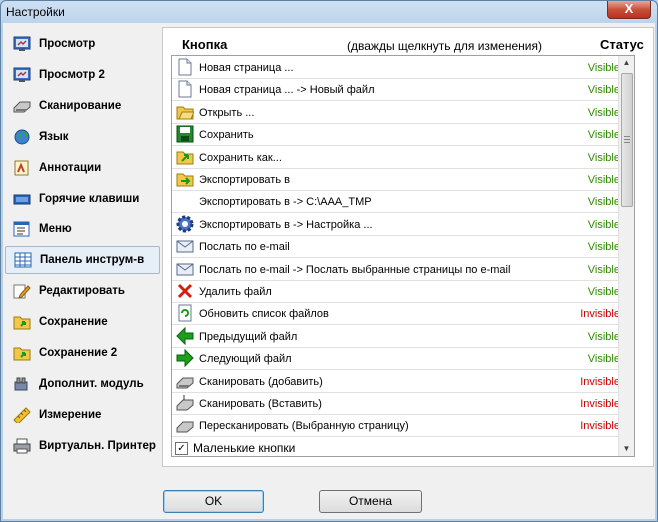 The image size is (658, 522). Describe the element at coordinates (403, 135) in the screenshot. I see `list-item: Сохранить Visible` at that location.